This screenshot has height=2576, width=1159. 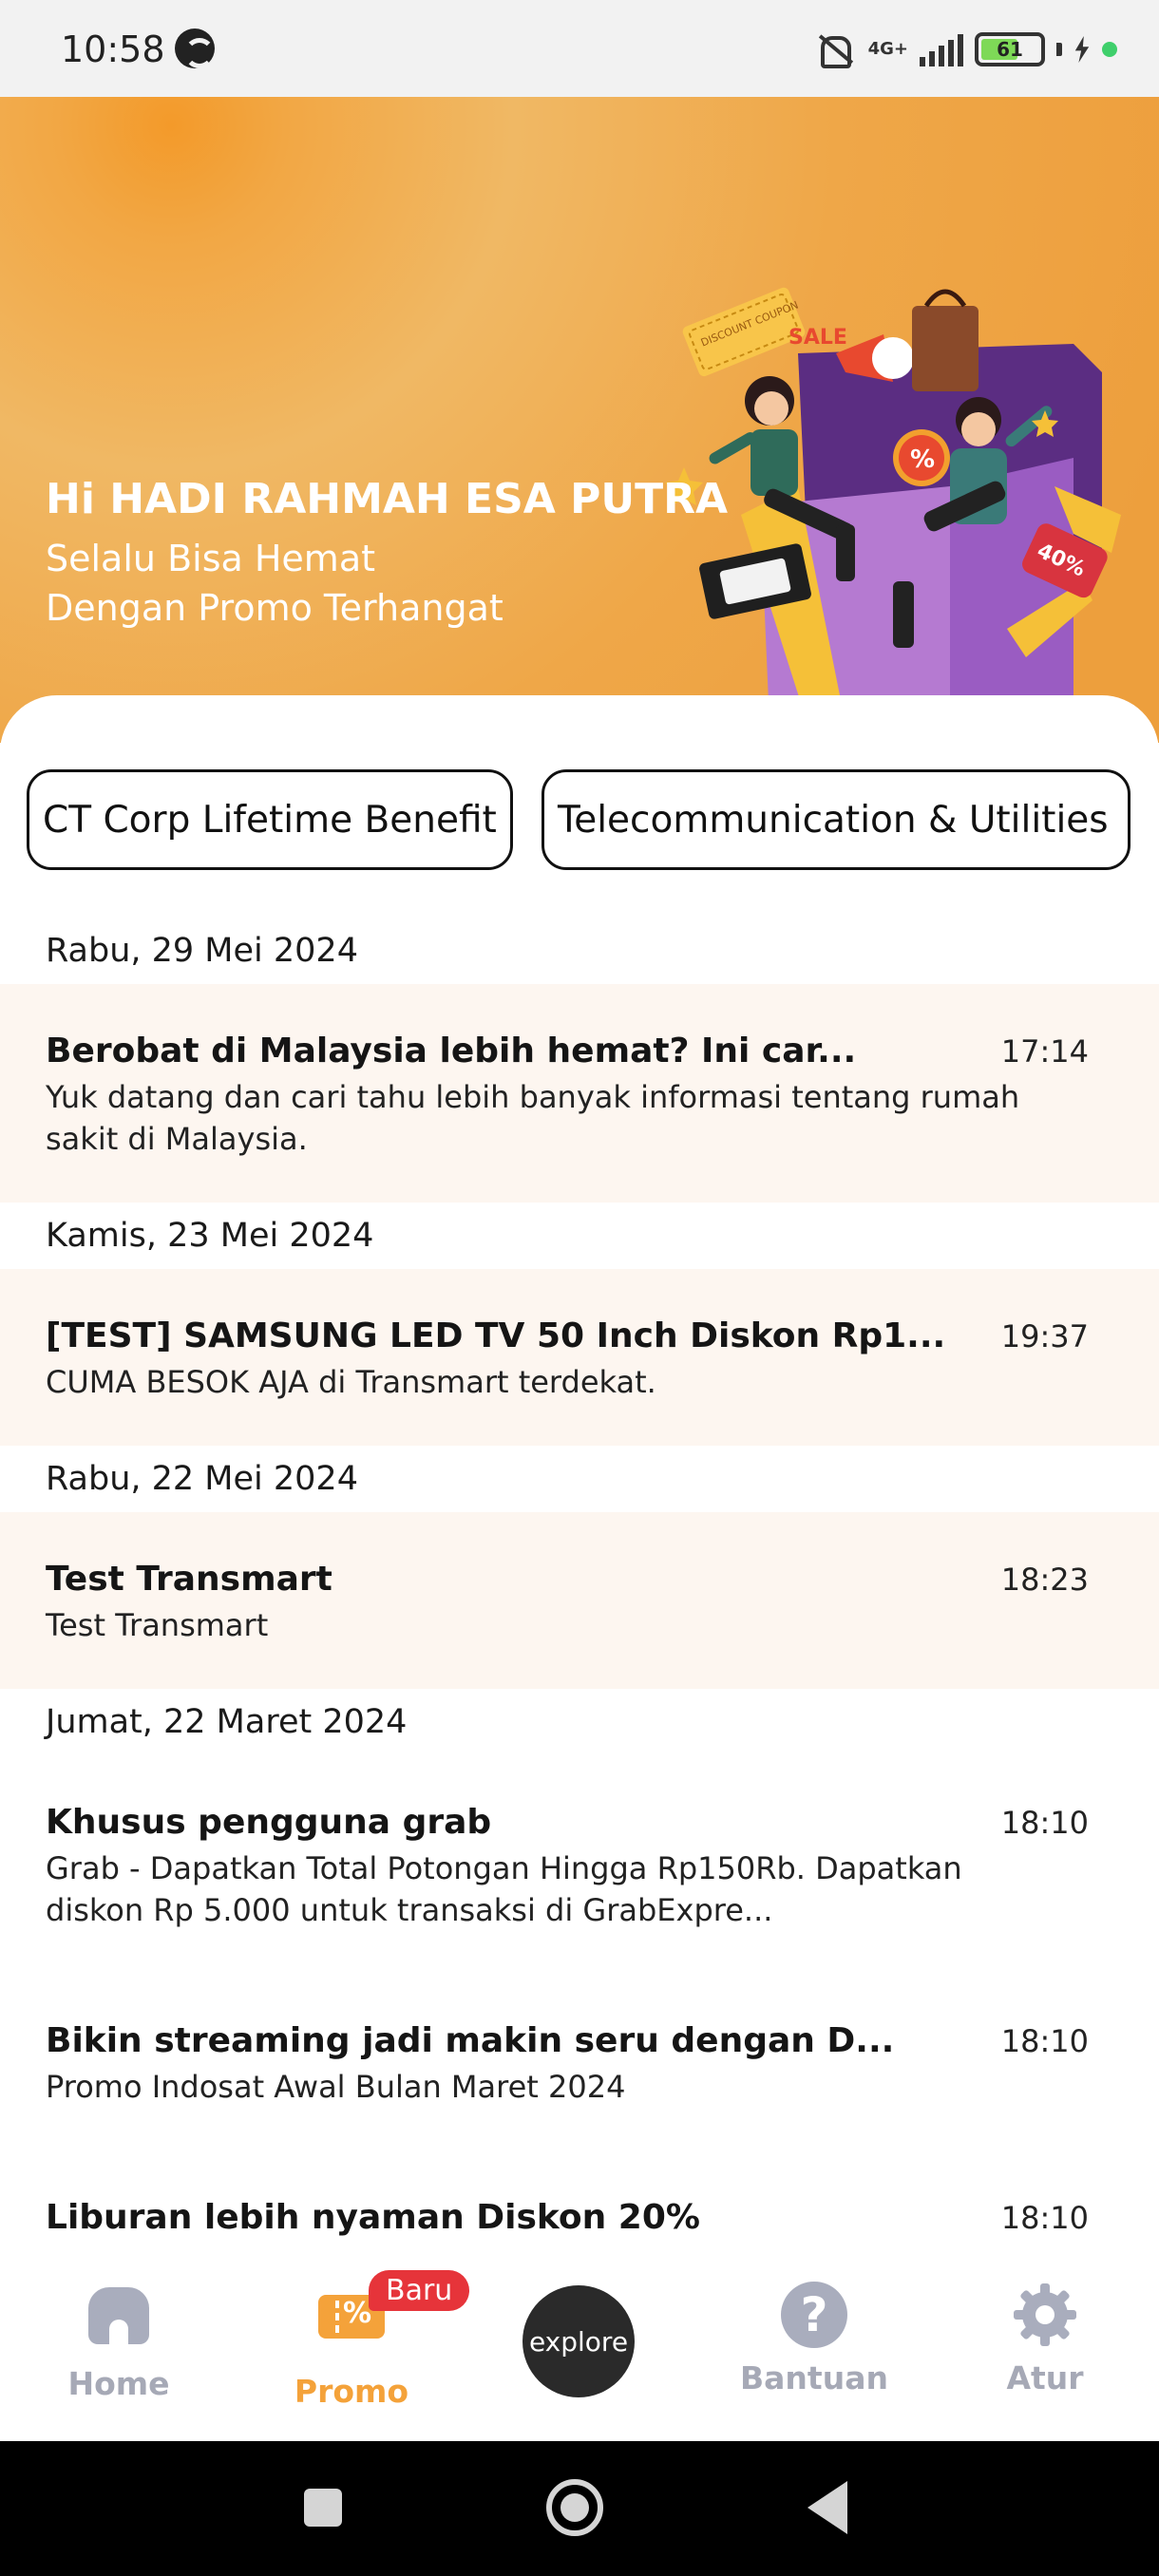 I want to click on back-icon, so click(x=827, y=2507).